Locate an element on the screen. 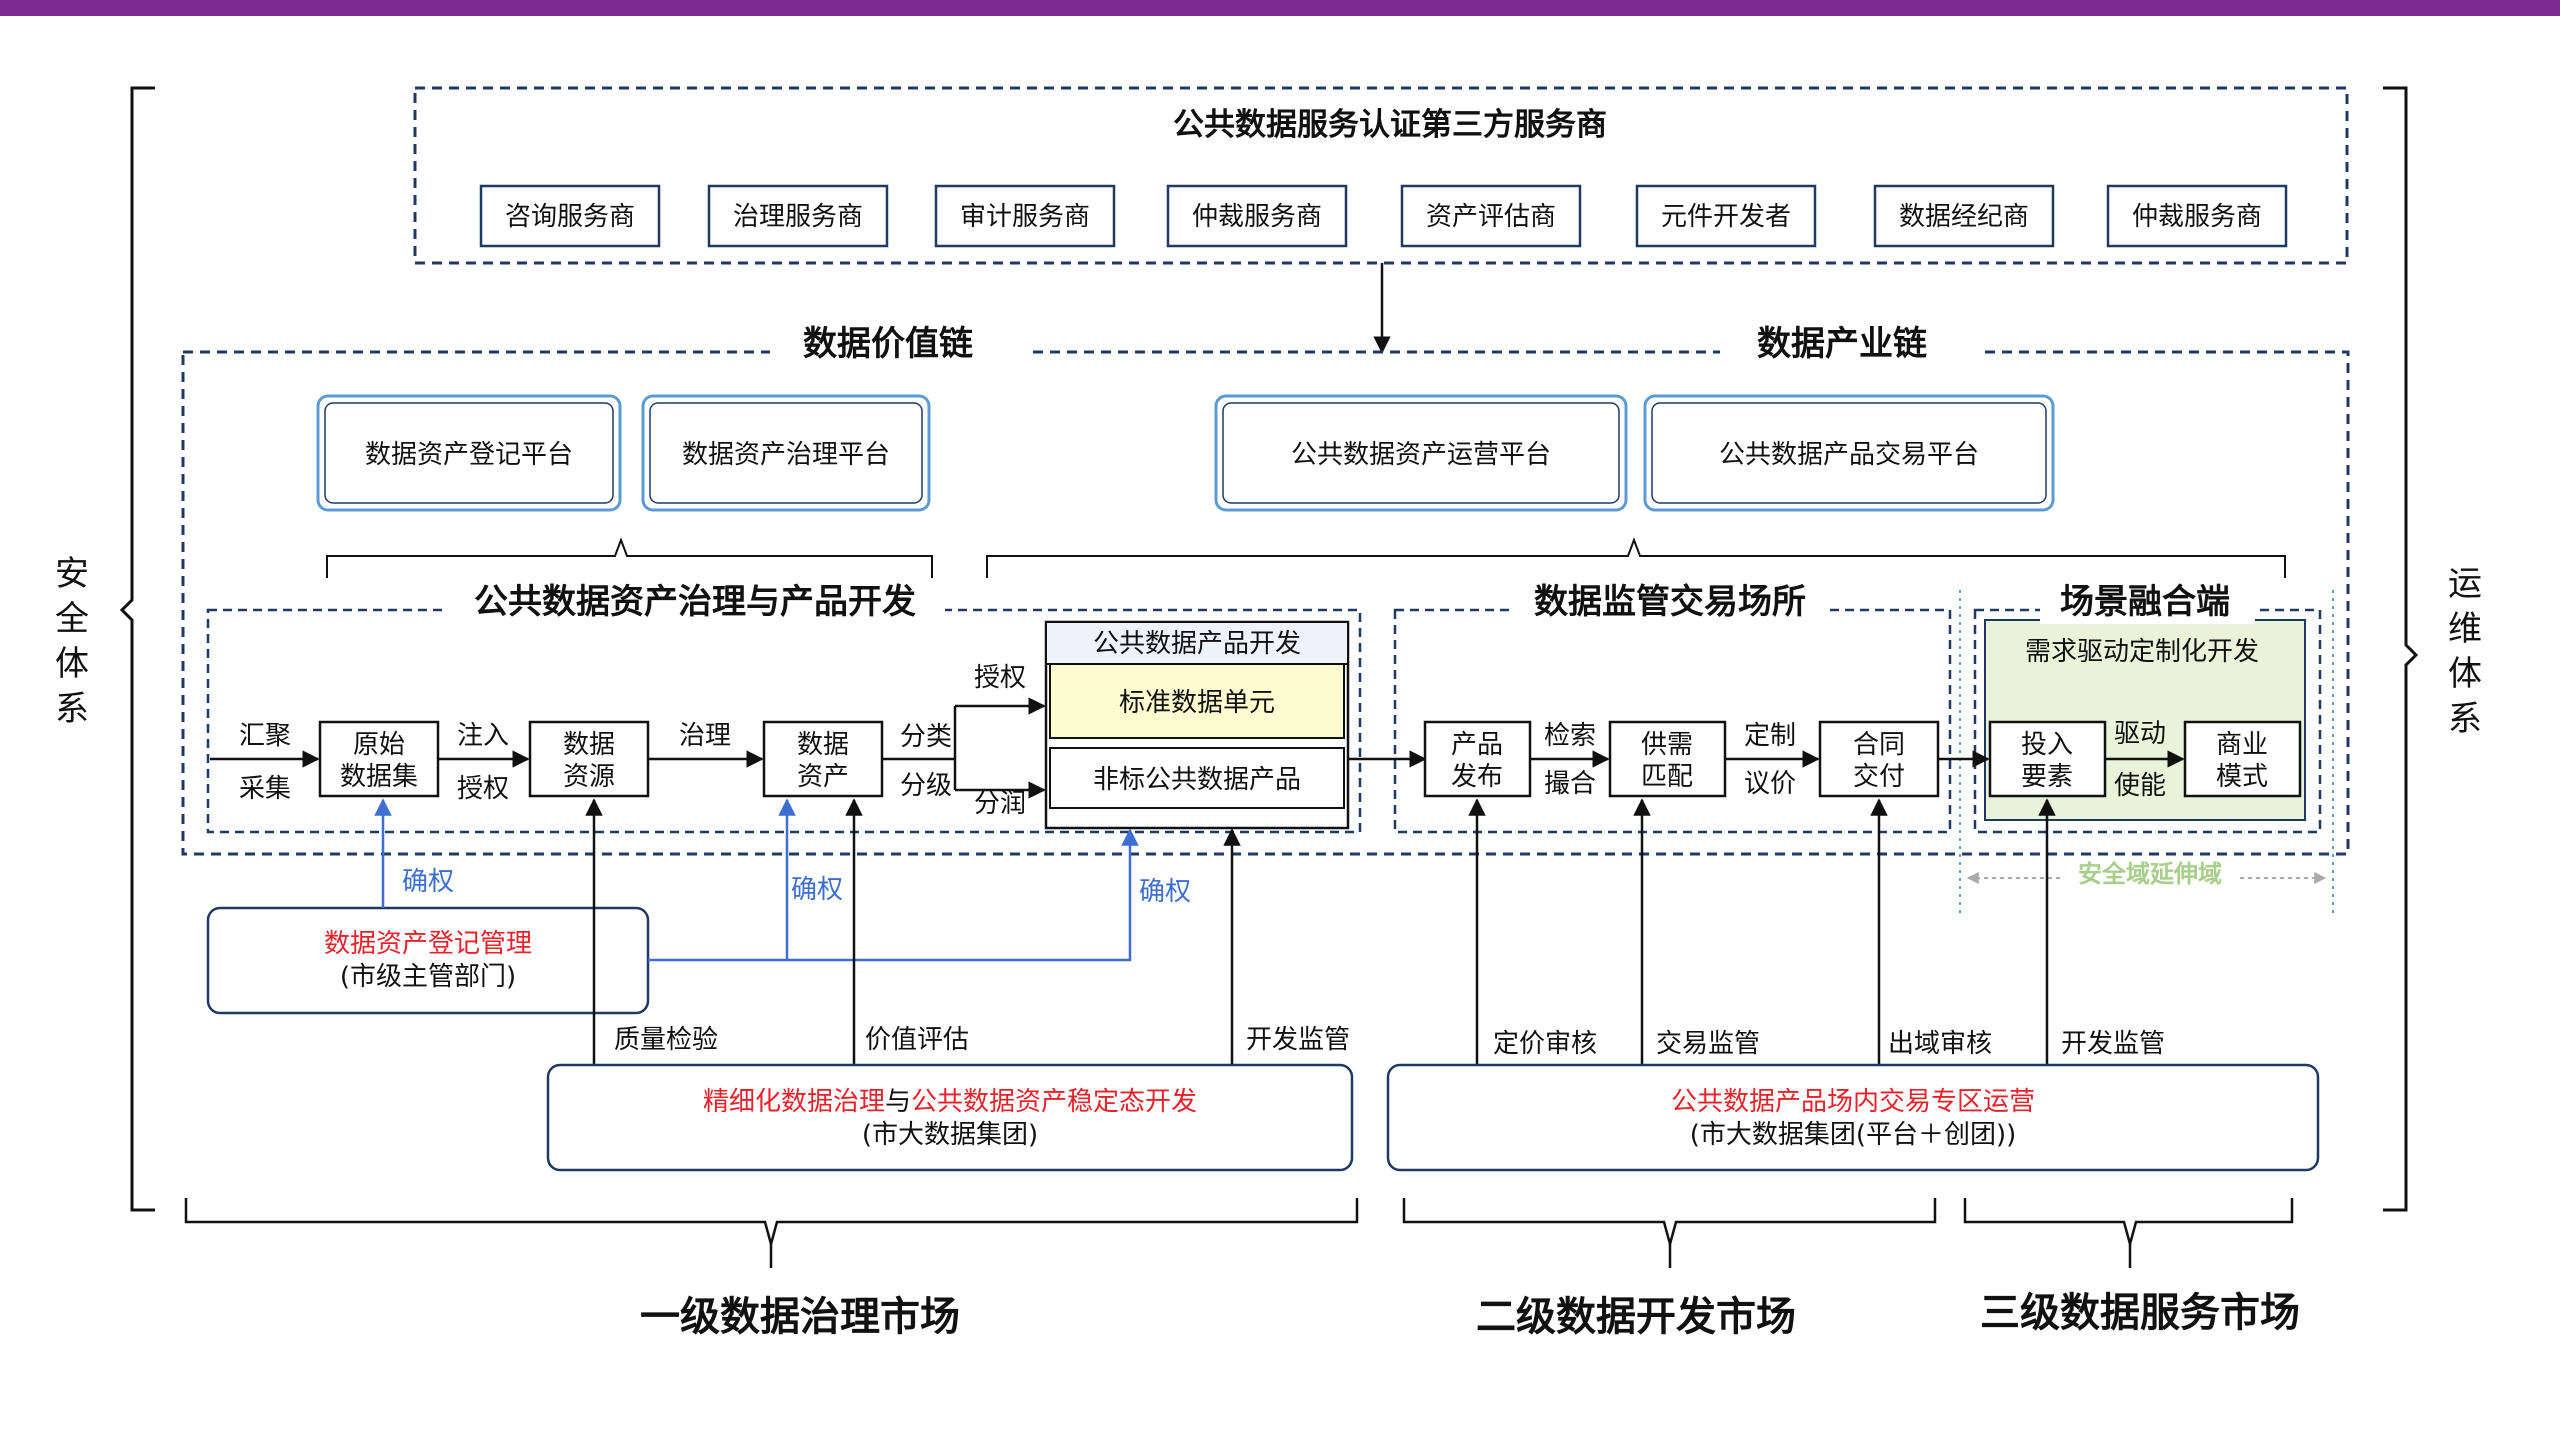  right-side-label-1: 运 is located at coordinates (2465, 584).